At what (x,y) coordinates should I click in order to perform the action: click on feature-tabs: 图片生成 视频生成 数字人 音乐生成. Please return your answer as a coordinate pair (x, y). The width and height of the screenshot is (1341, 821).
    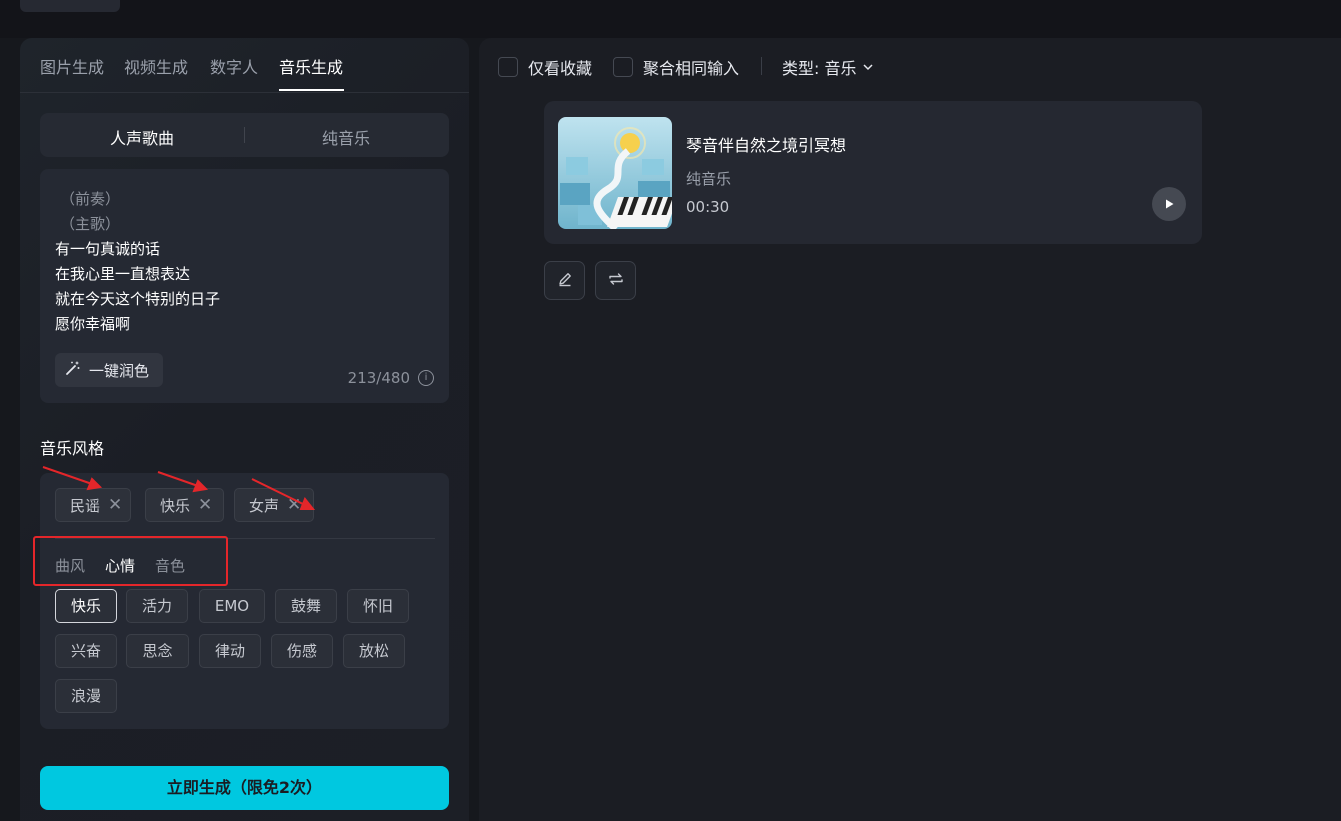
    Looking at the image, I should click on (244, 65).